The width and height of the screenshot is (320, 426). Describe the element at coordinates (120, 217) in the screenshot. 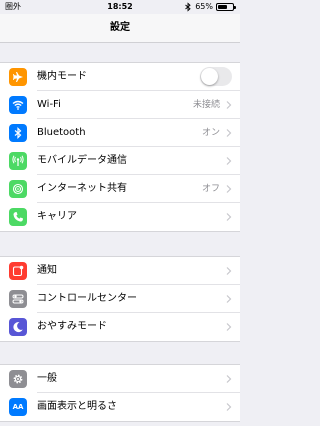

I see `settings-row-carrier: キャリア` at that location.